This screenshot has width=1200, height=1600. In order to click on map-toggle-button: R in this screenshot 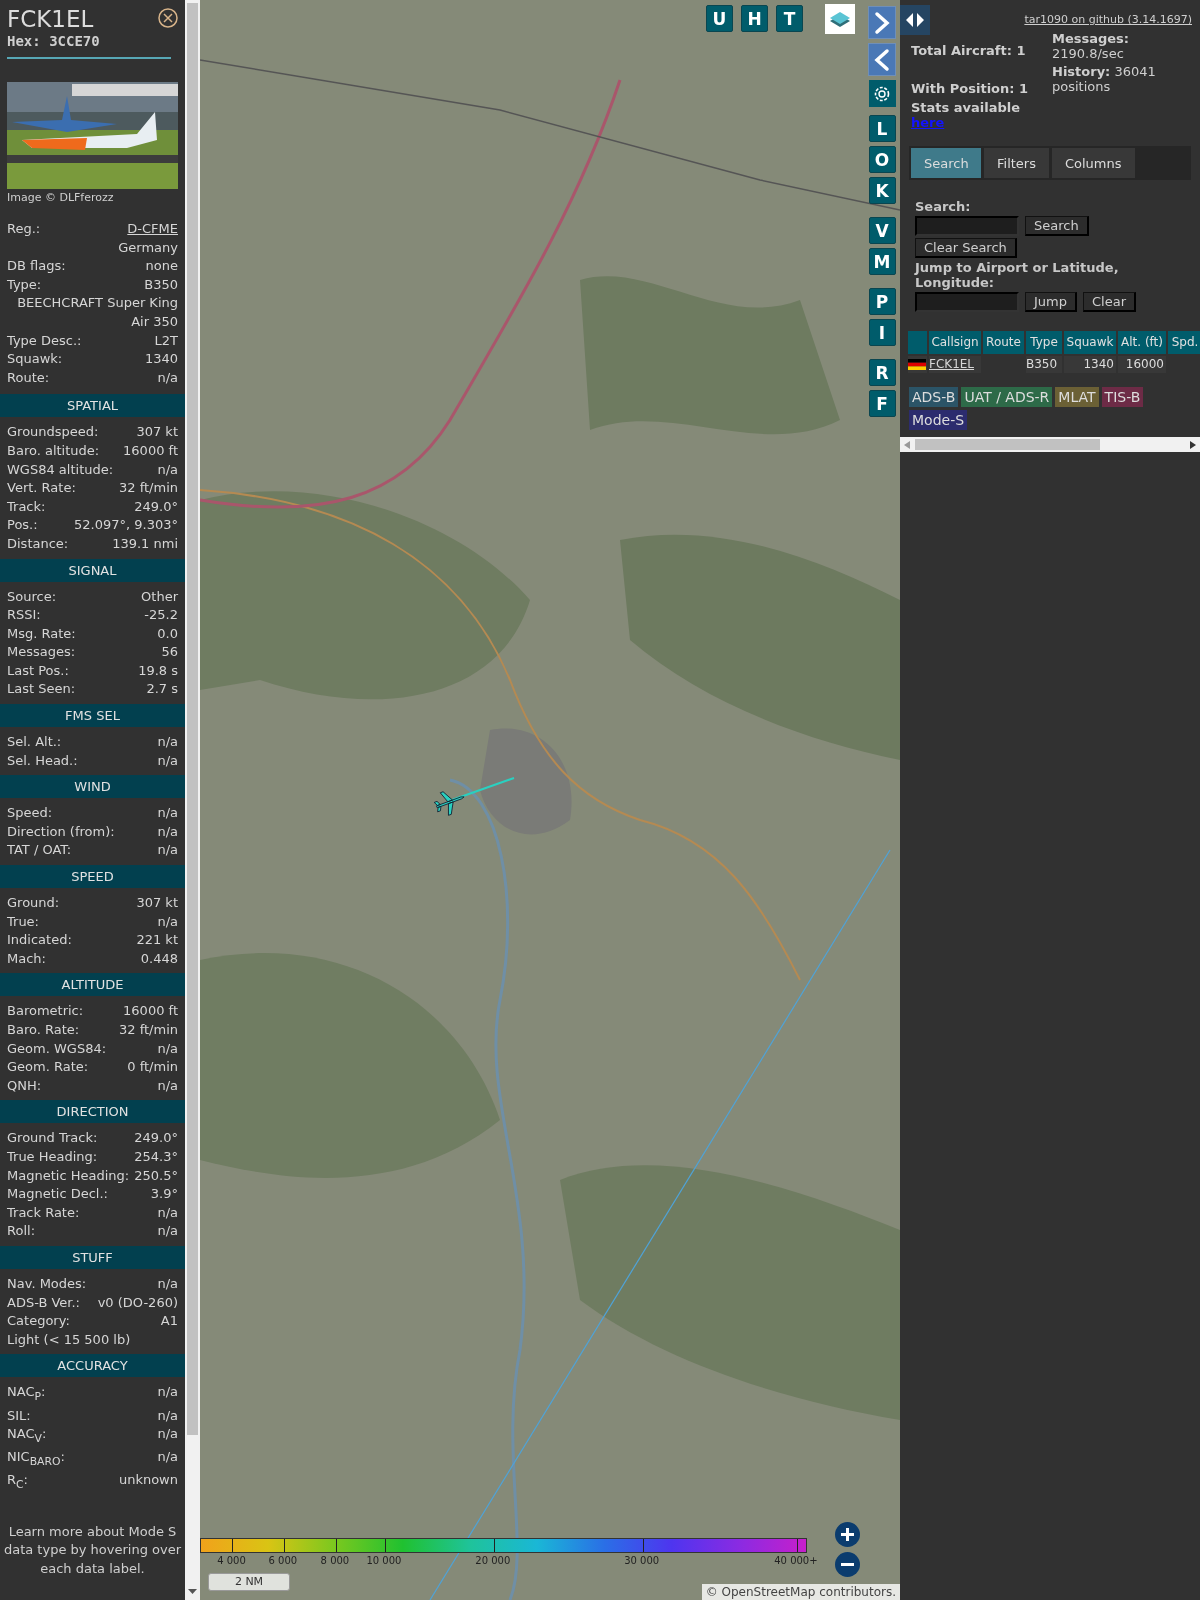, I will do `click(882, 372)`.